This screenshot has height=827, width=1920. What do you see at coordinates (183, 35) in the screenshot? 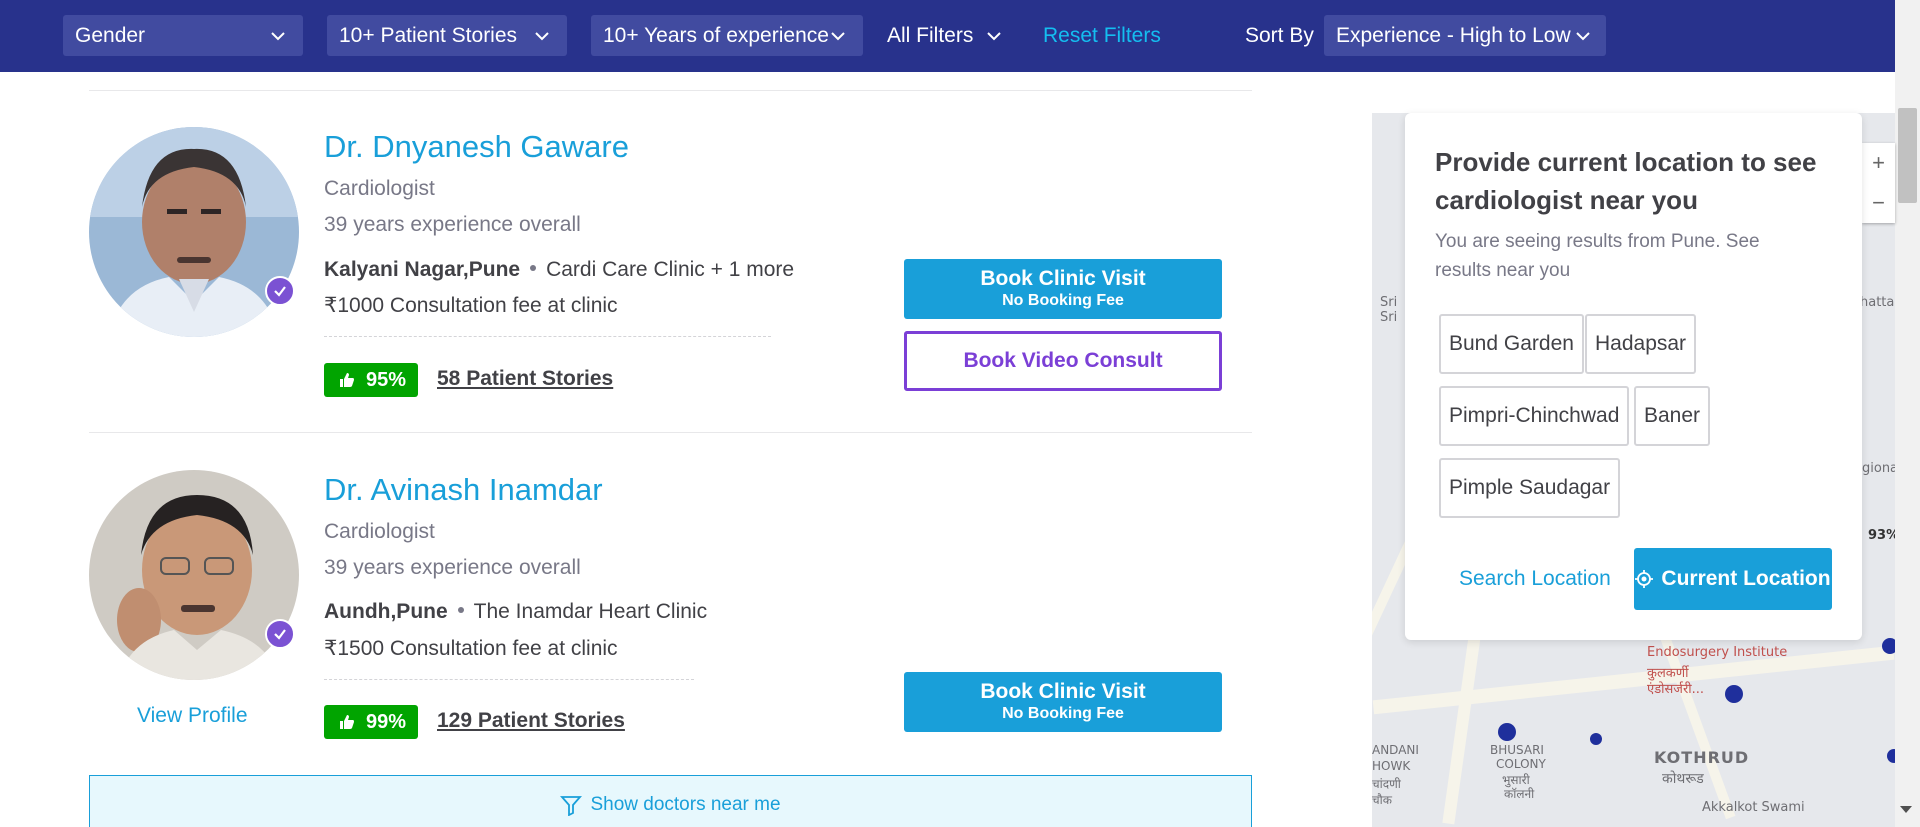
I see `gender-filter: Gender` at bounding box center [183, 35].